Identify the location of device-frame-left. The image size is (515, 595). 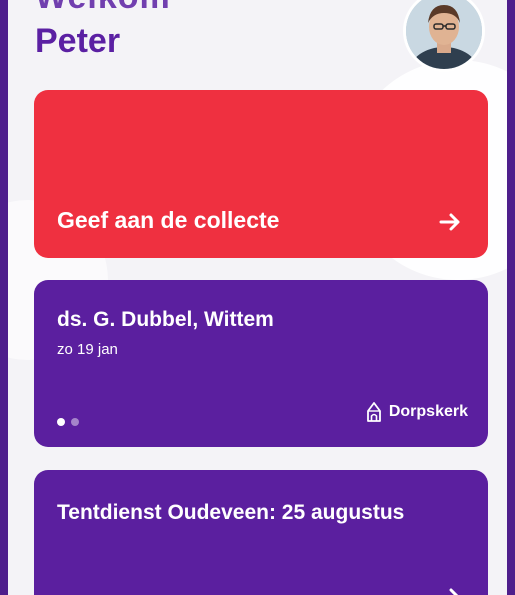
(4, 297).